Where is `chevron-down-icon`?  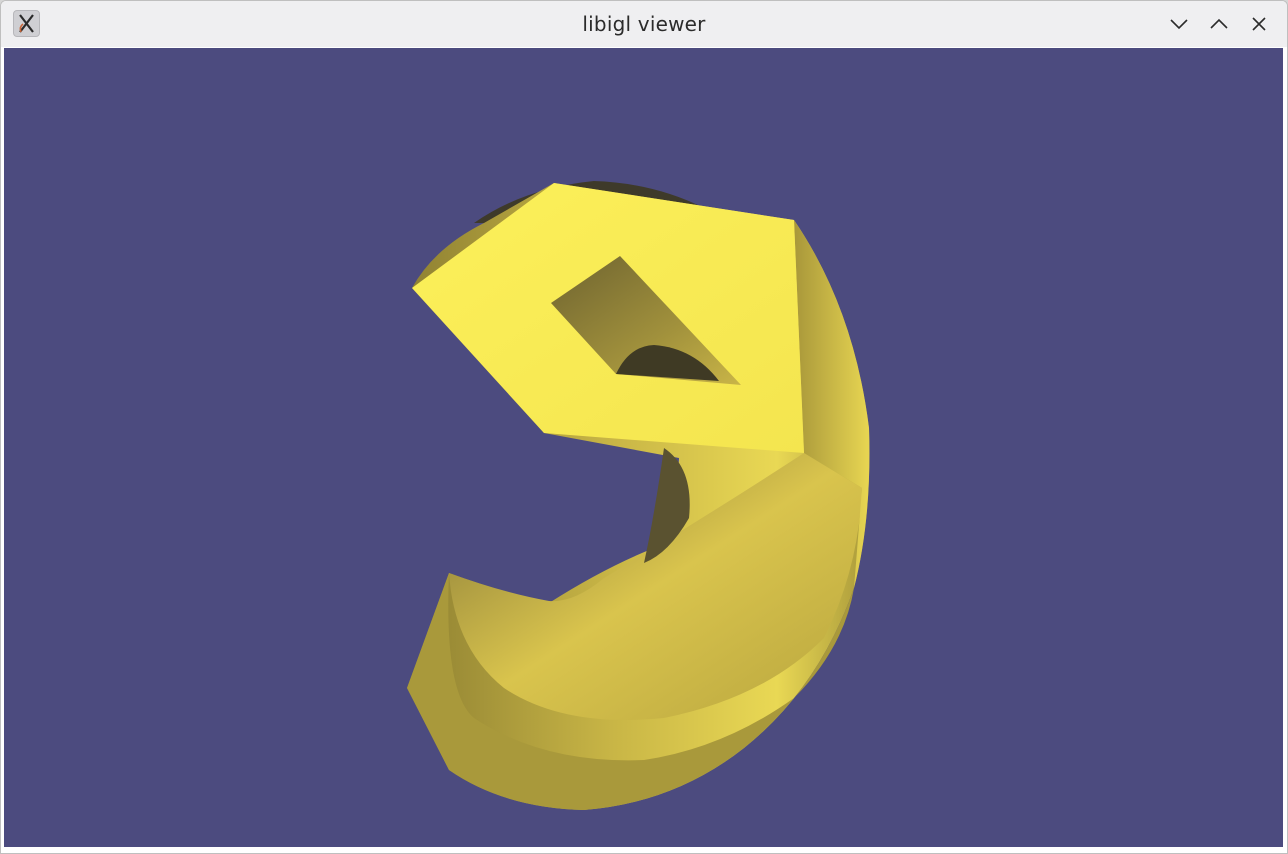
chevron-down-icon is located at coordinates (1179, 24).